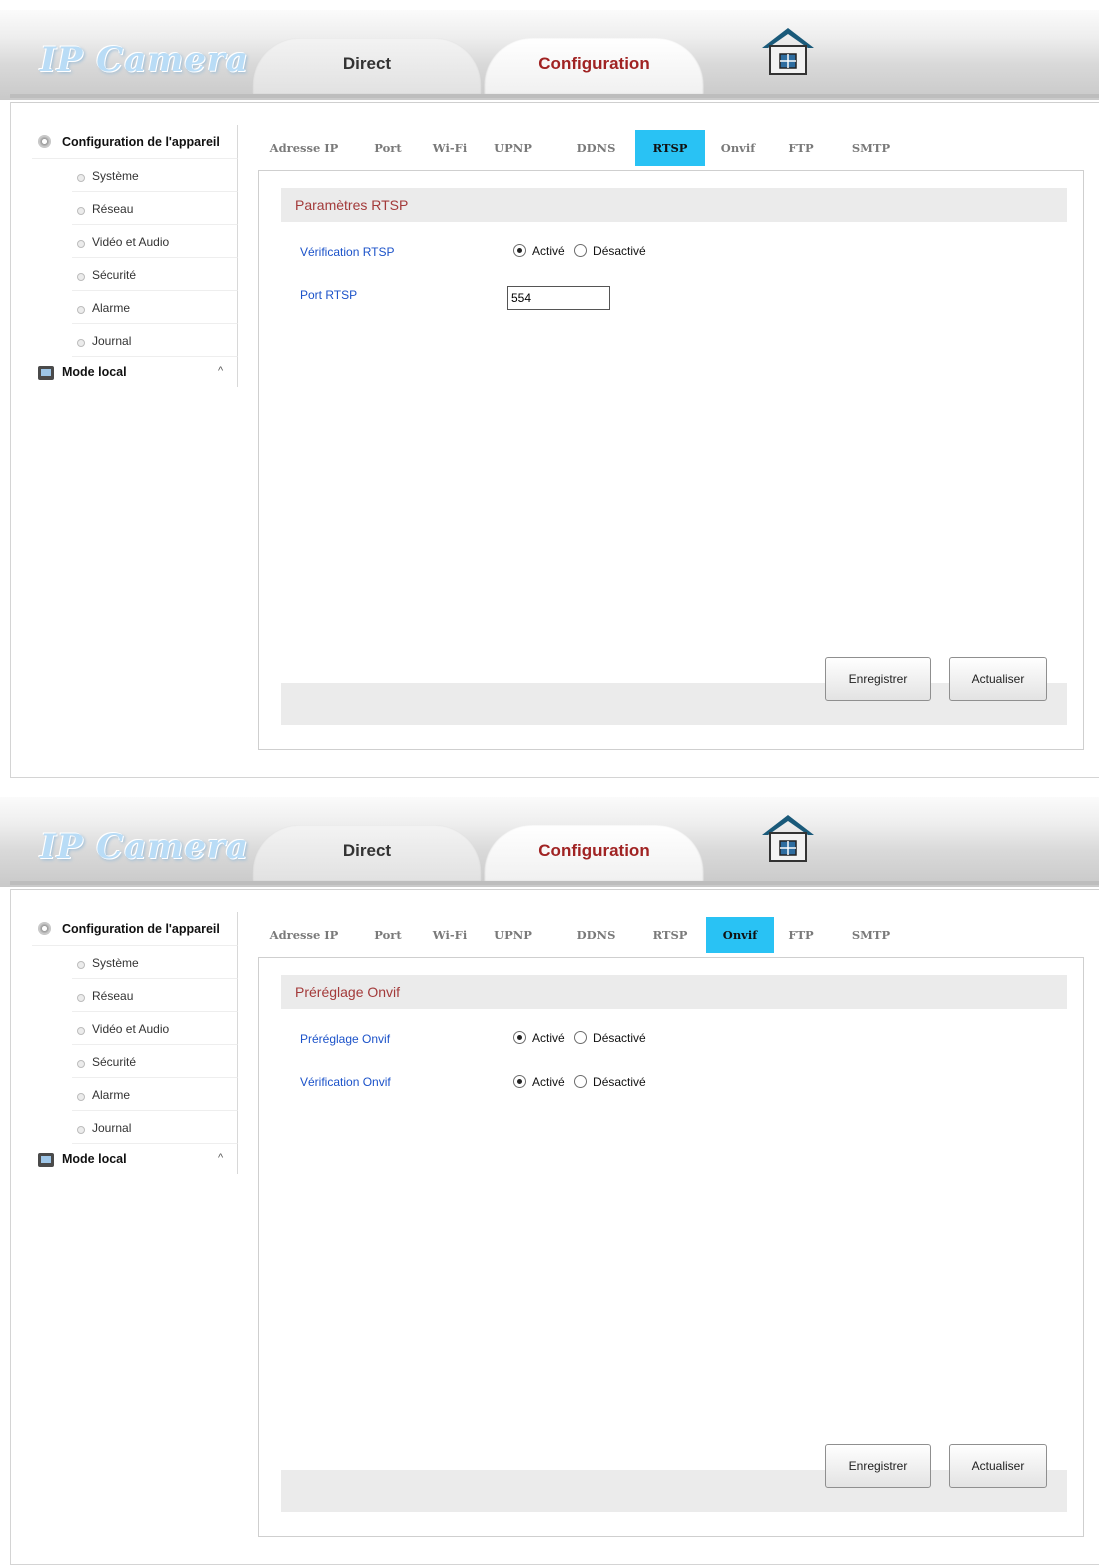 The height and width of the screenshot is (1565, 1099). What do you see at coordinates (674, 992) in the screenshot?
I see `section-header: Préréglage Onvif` at bounding box center [674, 992].